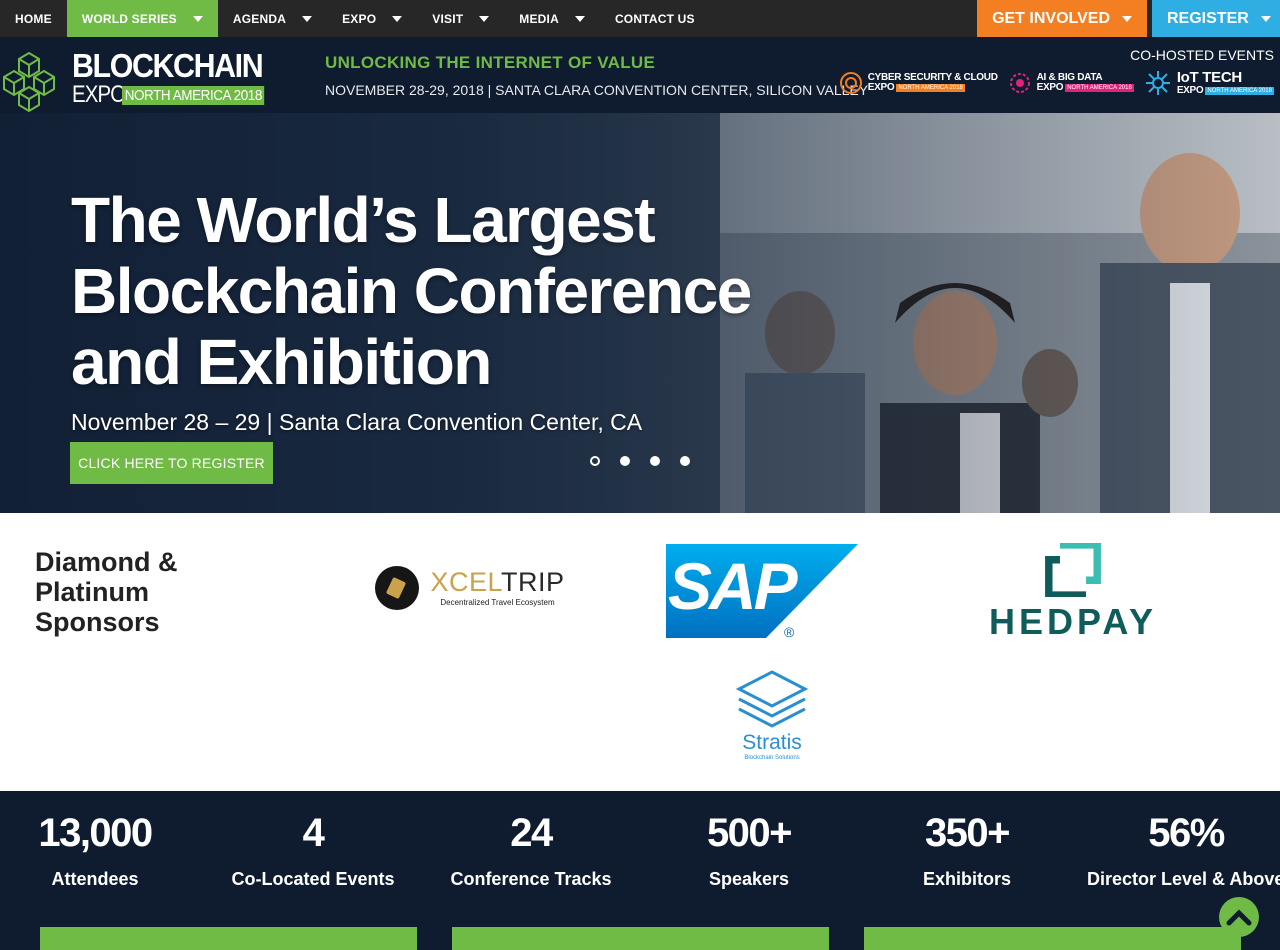 The image size is (1280, 950). I want to click on stat-exhibitors: 350+ Exhibitors, so click(967, 850).